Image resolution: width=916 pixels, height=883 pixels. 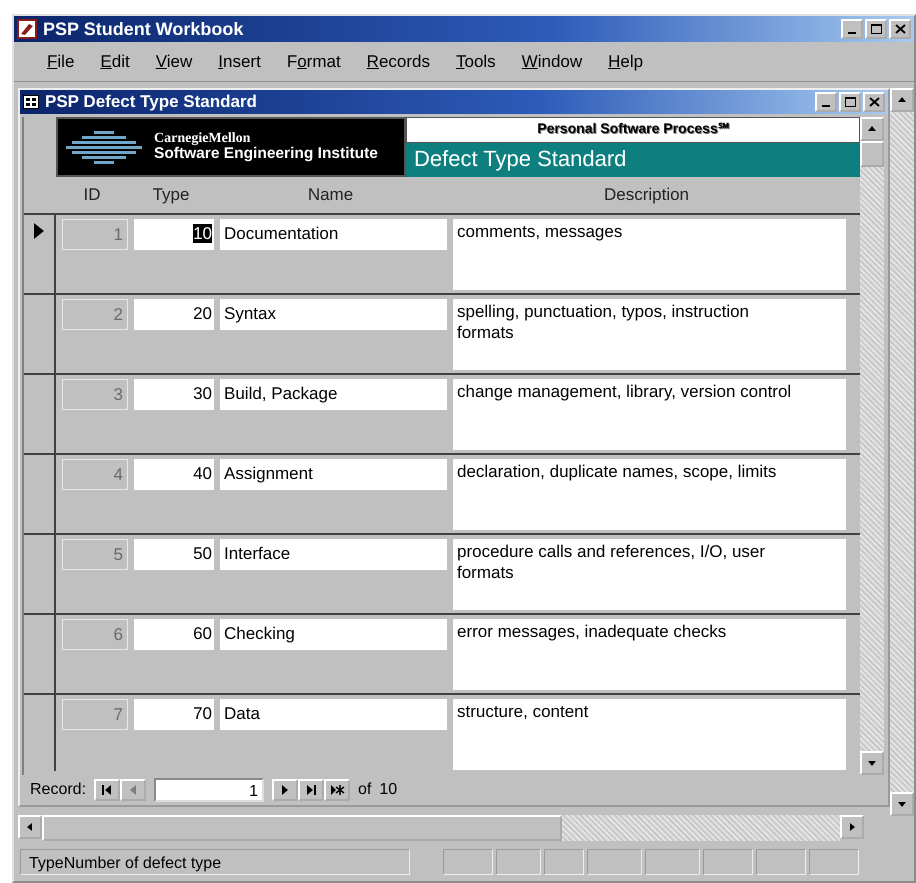 I want to click on first-record-button, so click(x=107, y=790).